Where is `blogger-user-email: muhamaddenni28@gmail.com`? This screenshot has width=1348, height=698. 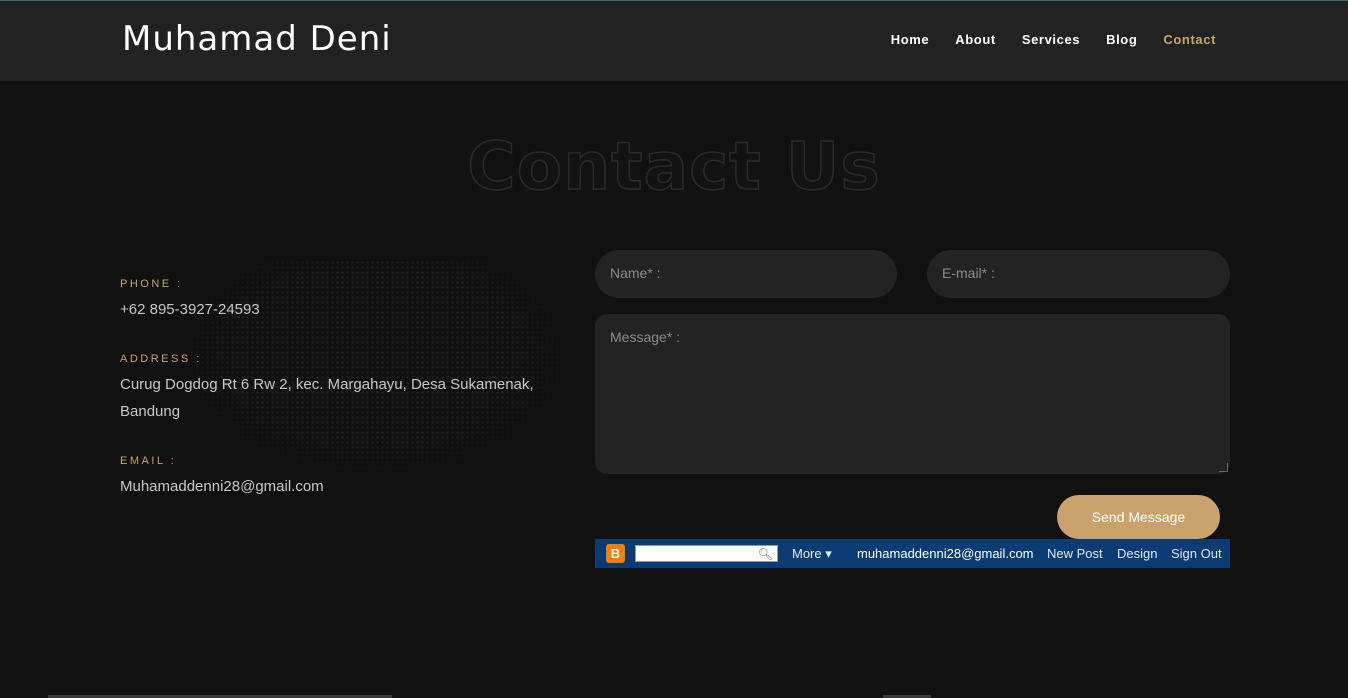 blogger-user-email: muhamaddenni28@gmail.com is located at coordinates (945, 553).